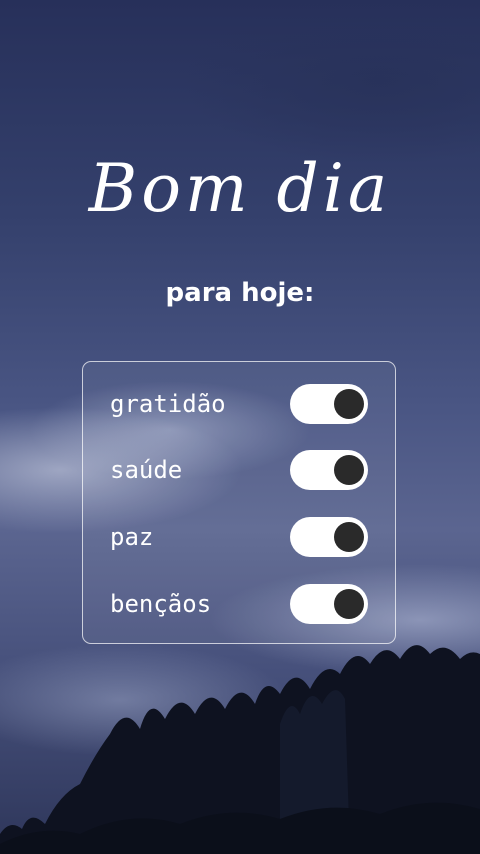 Image resolution: width=480 pixels, height=854 pixels. What do you see at coordinates (146, 470) in the screenshot?
I see `item-label: saúde` at bounding box center [146, 470].